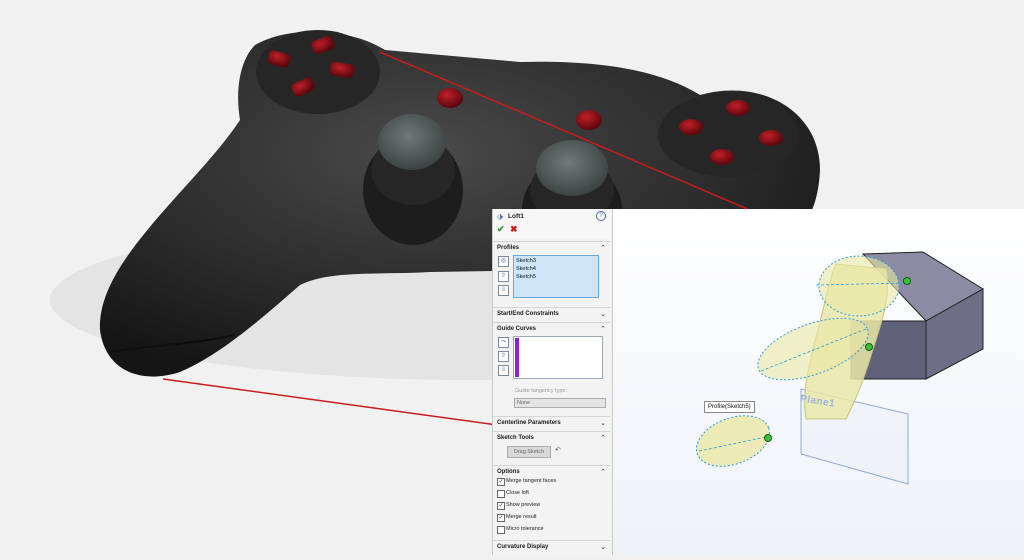  What do you see at coordinates (412, 142) in the screenshot?
I see `left-analog-stick` at bounding box center [412, 142].